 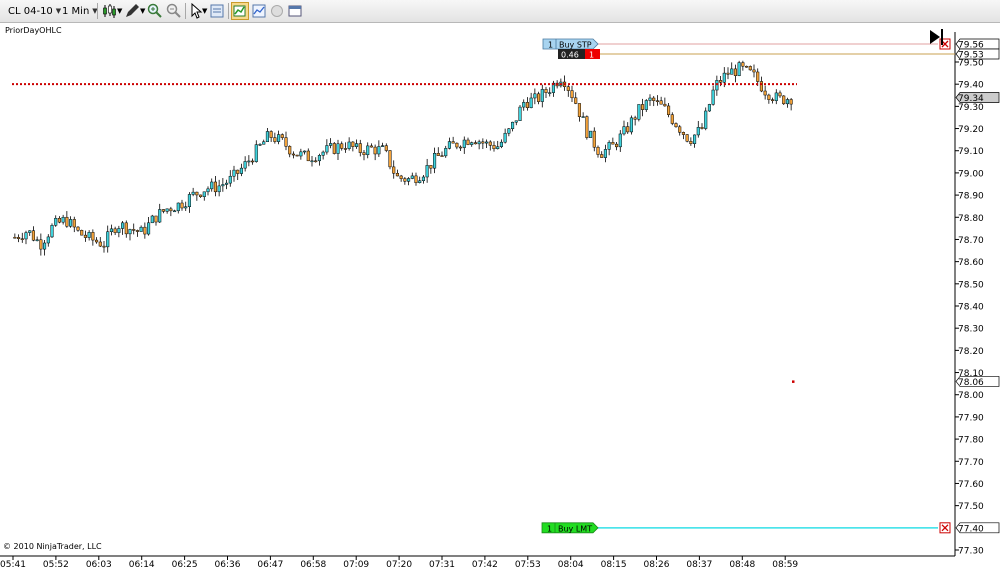 What do you see at coordinates (570, 44) in the screenshot?
I see `buy-stop-order-tag: 1 Buy STP` at bounding box center [570, 44].